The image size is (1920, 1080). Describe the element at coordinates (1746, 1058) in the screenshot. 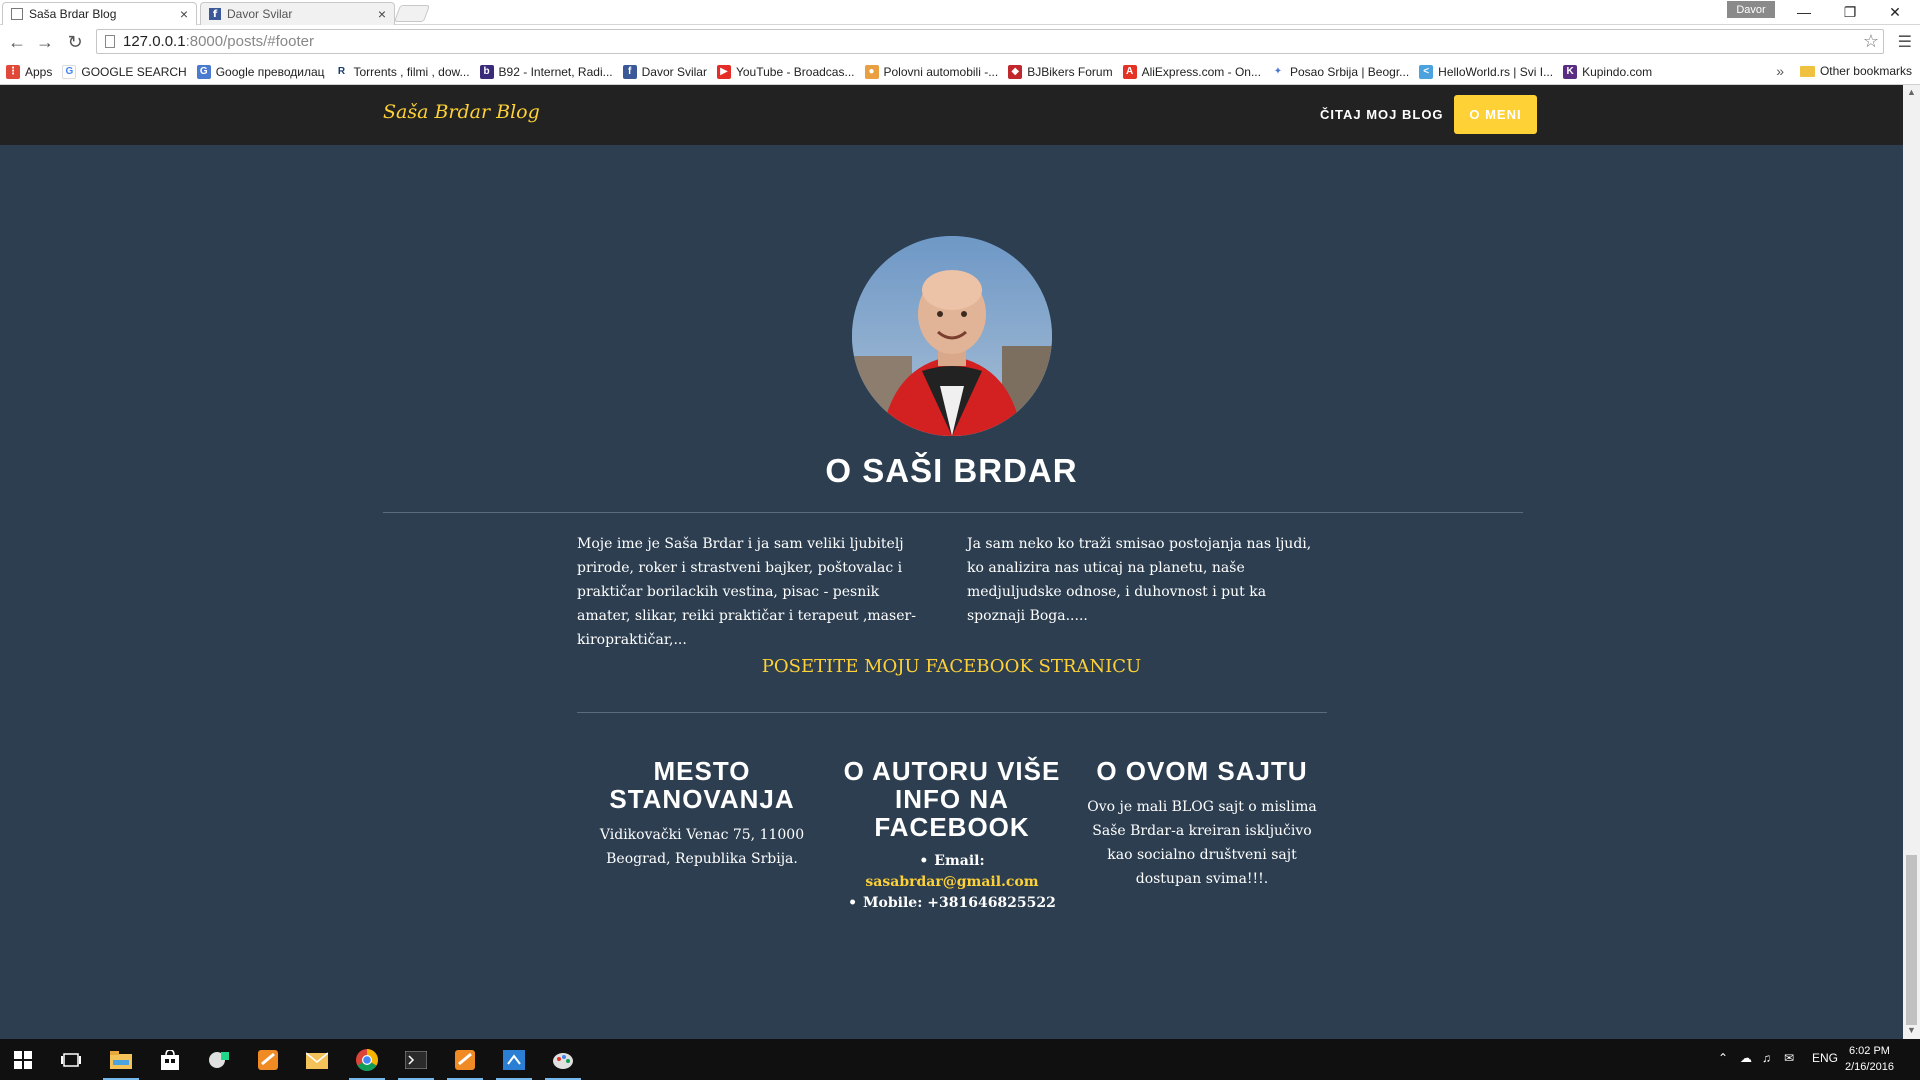

I see `onedrive-icon: ☁` at that location.